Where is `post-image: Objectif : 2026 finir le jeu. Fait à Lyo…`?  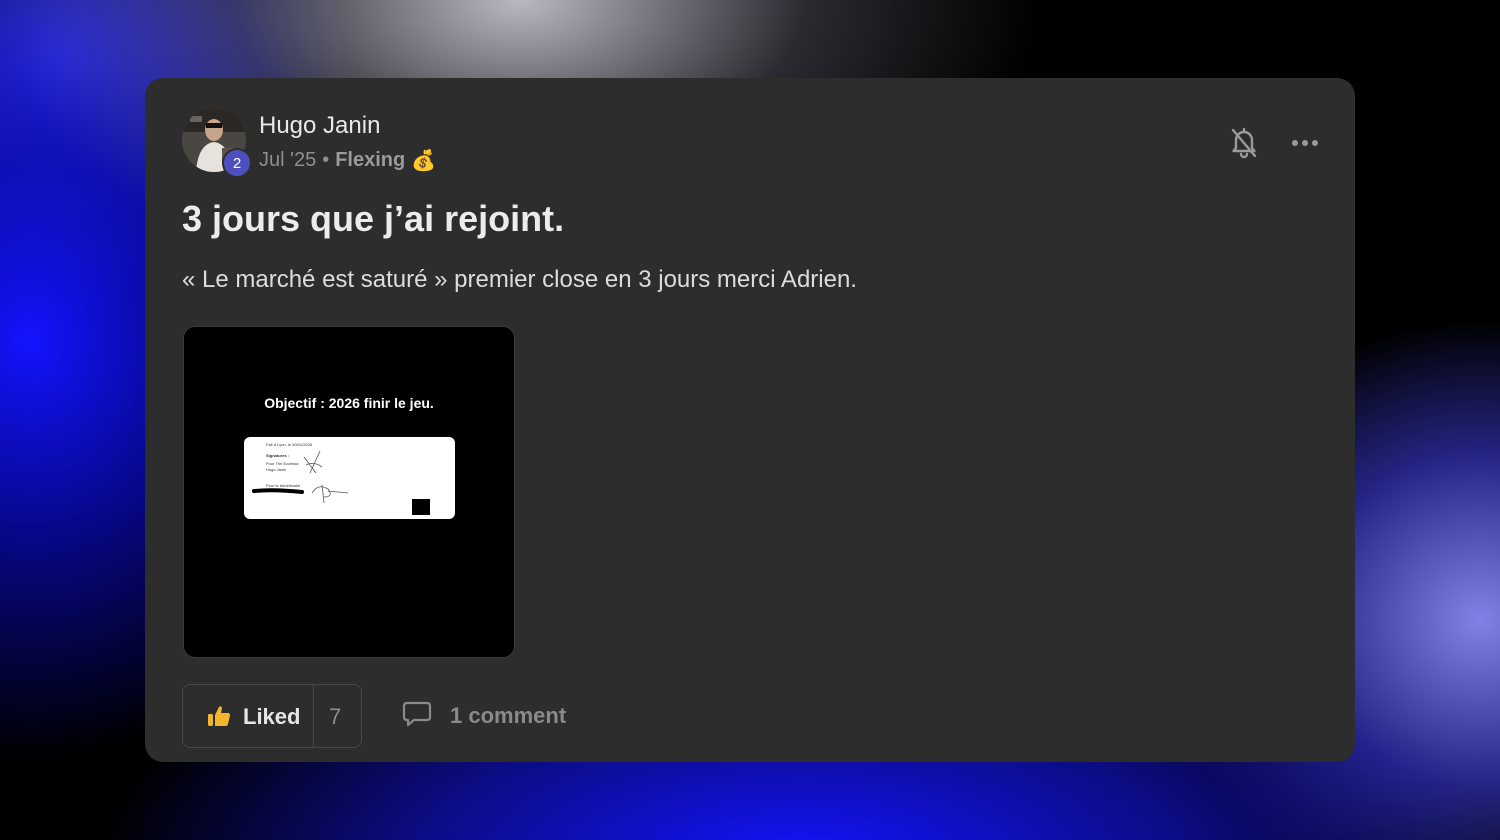
post-image: Objectif : 2026 finir le jeu. Fait à Lyo… is located at coordinates (349, 492).